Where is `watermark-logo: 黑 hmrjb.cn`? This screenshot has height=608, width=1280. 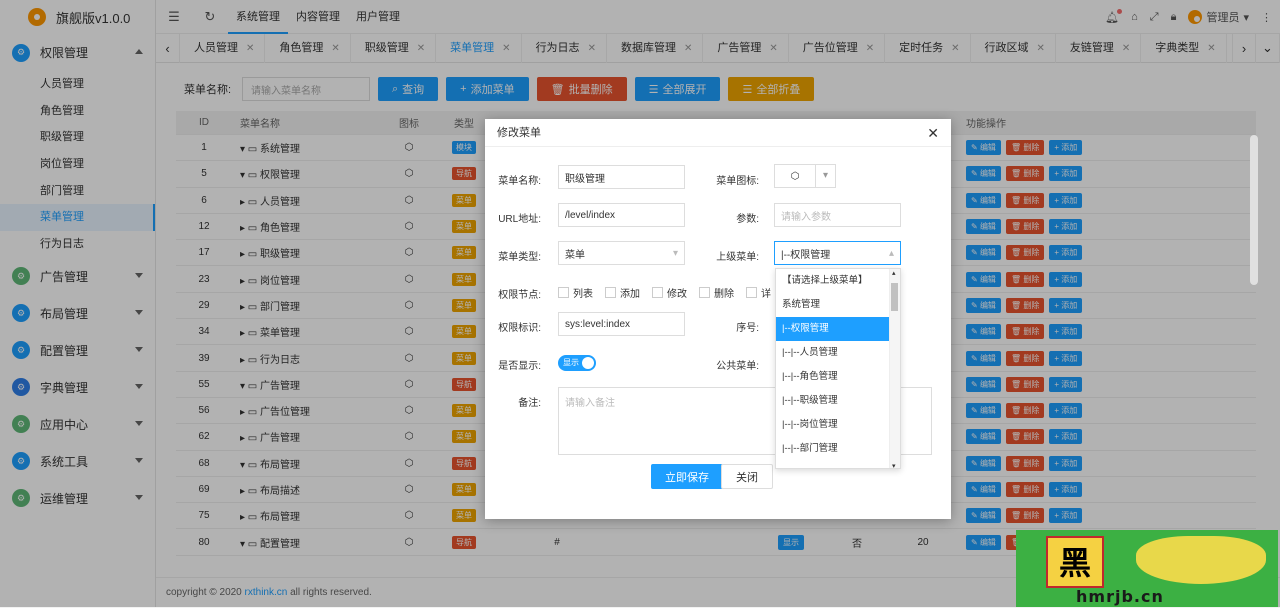 watermark-logo: 黑 hmrjb.cn is located at coordinates (1147, 568).